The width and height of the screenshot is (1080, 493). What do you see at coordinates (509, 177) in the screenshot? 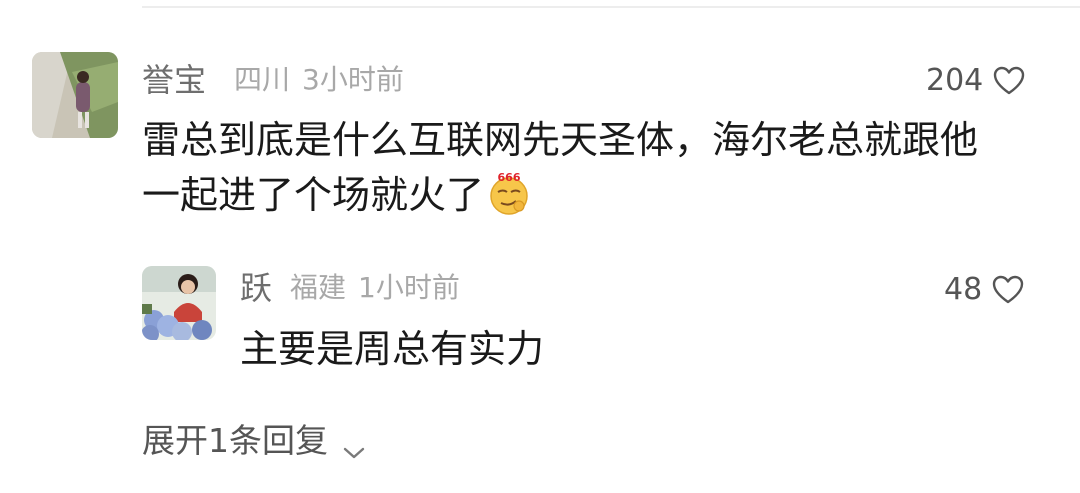
I see `emoji-666-label: 666` at bounding box center [509, 177].